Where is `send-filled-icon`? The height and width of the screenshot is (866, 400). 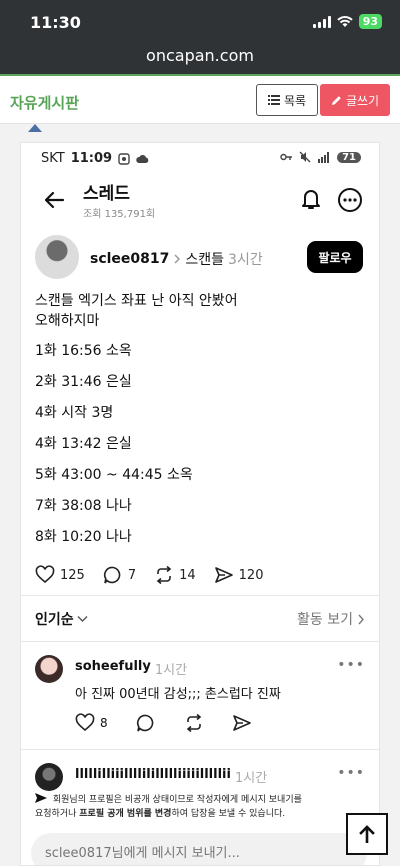 send-filled-icon is located at coordinates (41, 798).